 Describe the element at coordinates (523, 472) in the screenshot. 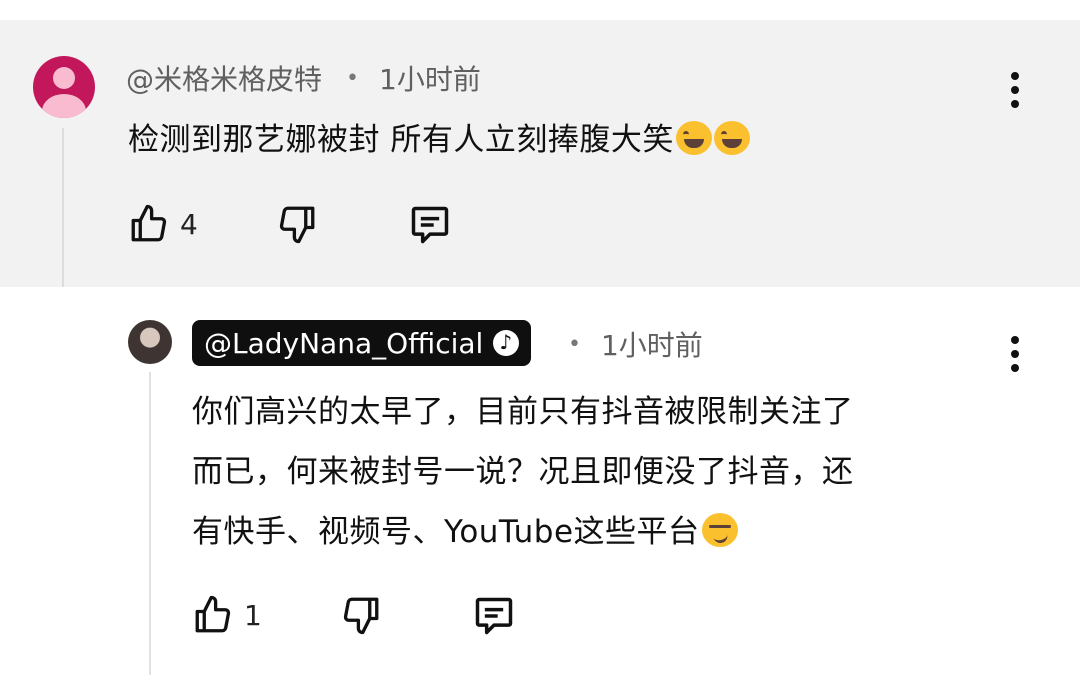

I see `reply-text-line-2: 而已，何来被封号一说？况且即便没了抖音，还` at that location.